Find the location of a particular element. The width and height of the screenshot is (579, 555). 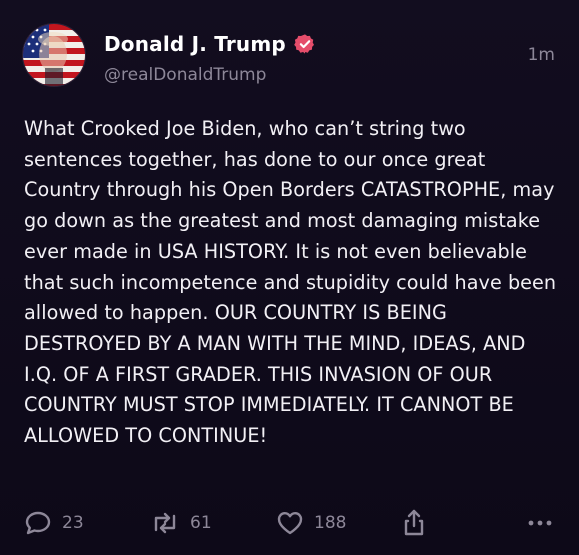

ellipsis-icon is located at coordinates (540, 523).